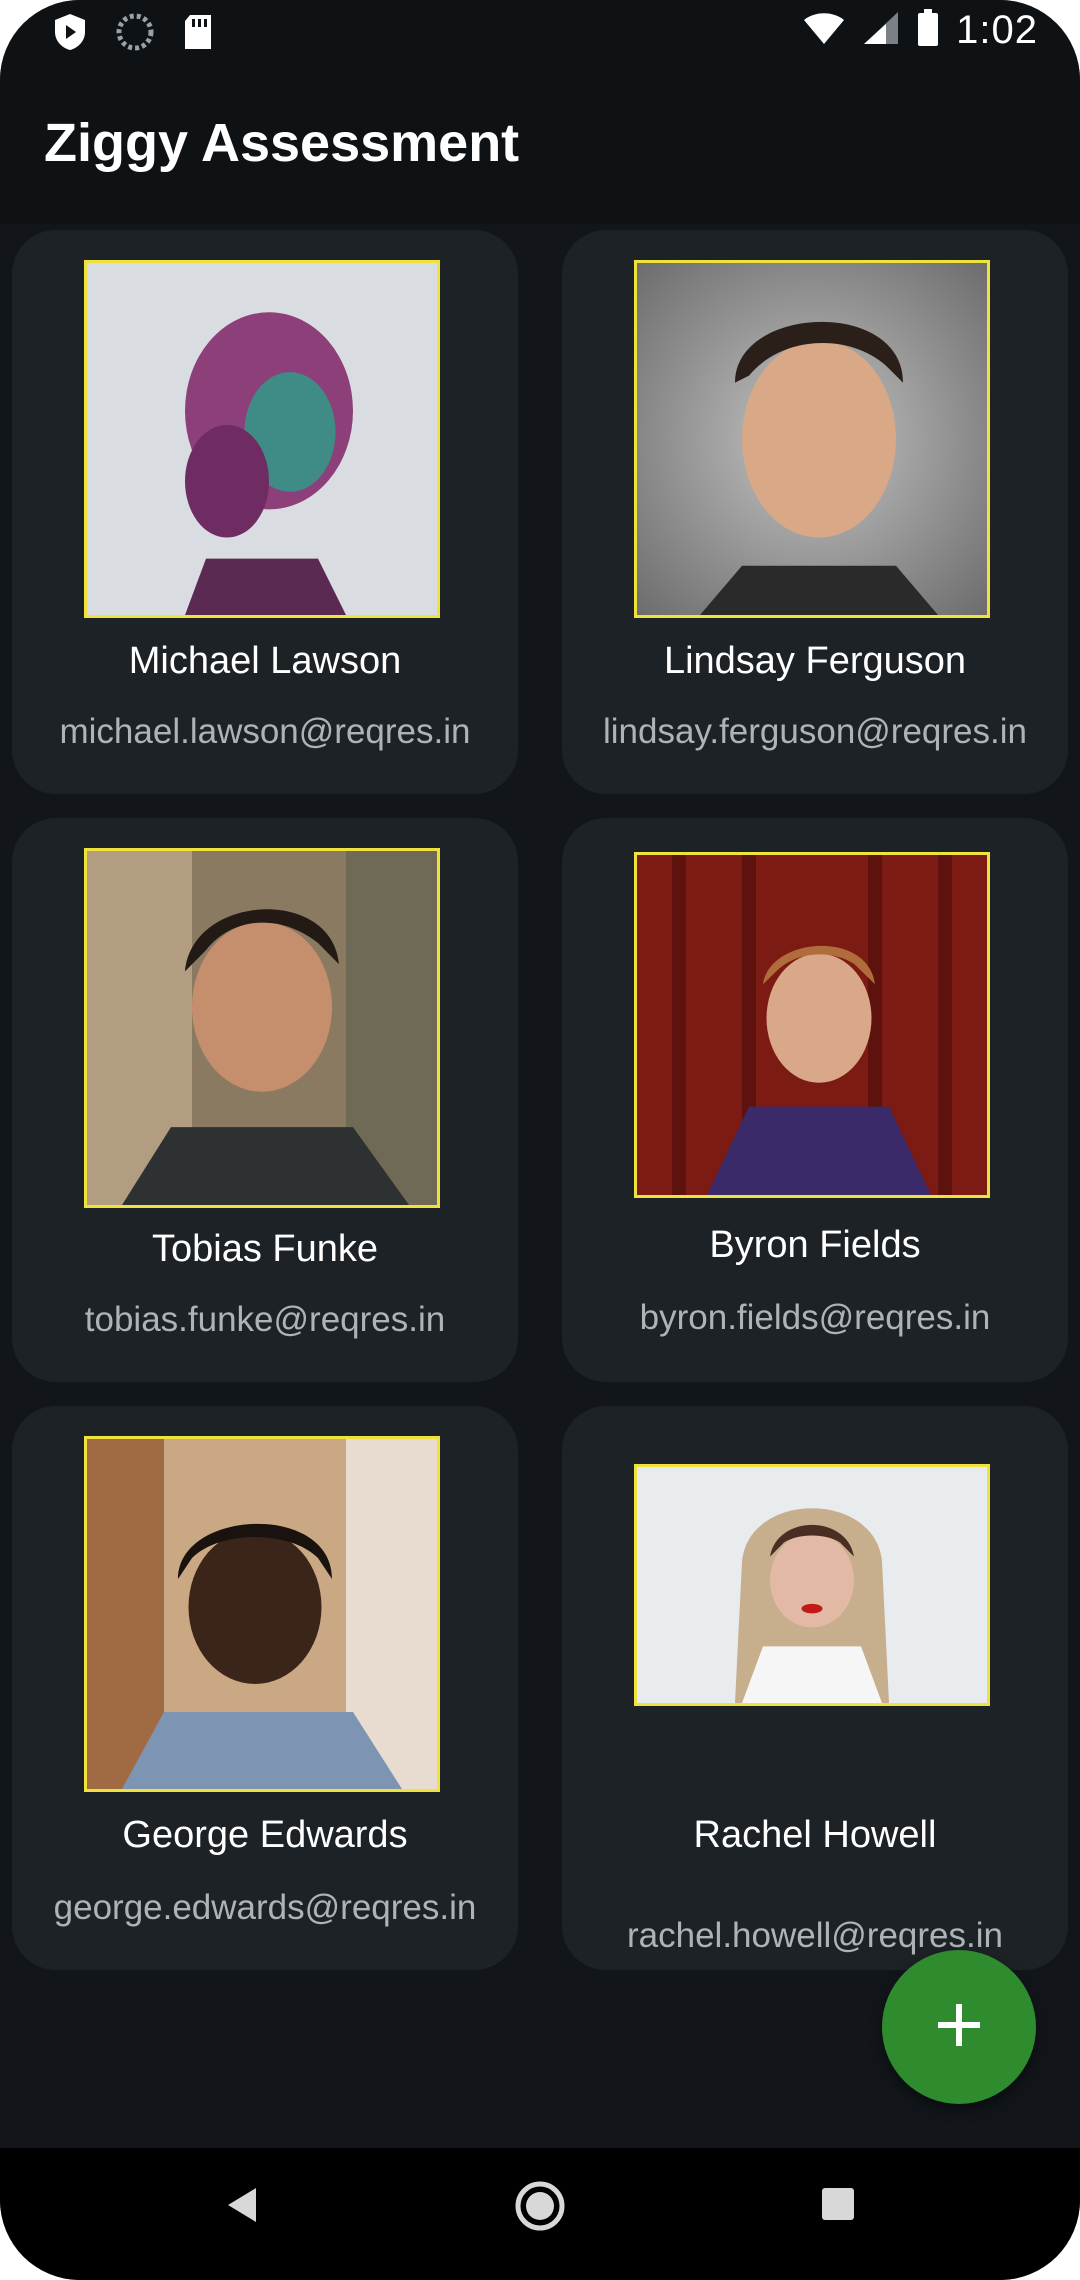 The width and height of the screenshot is (1080, 2280). Describe the element at coordinates (265, 1907) in the screenshot. I see `user-email: george.edwards@reqres.in` at that location.